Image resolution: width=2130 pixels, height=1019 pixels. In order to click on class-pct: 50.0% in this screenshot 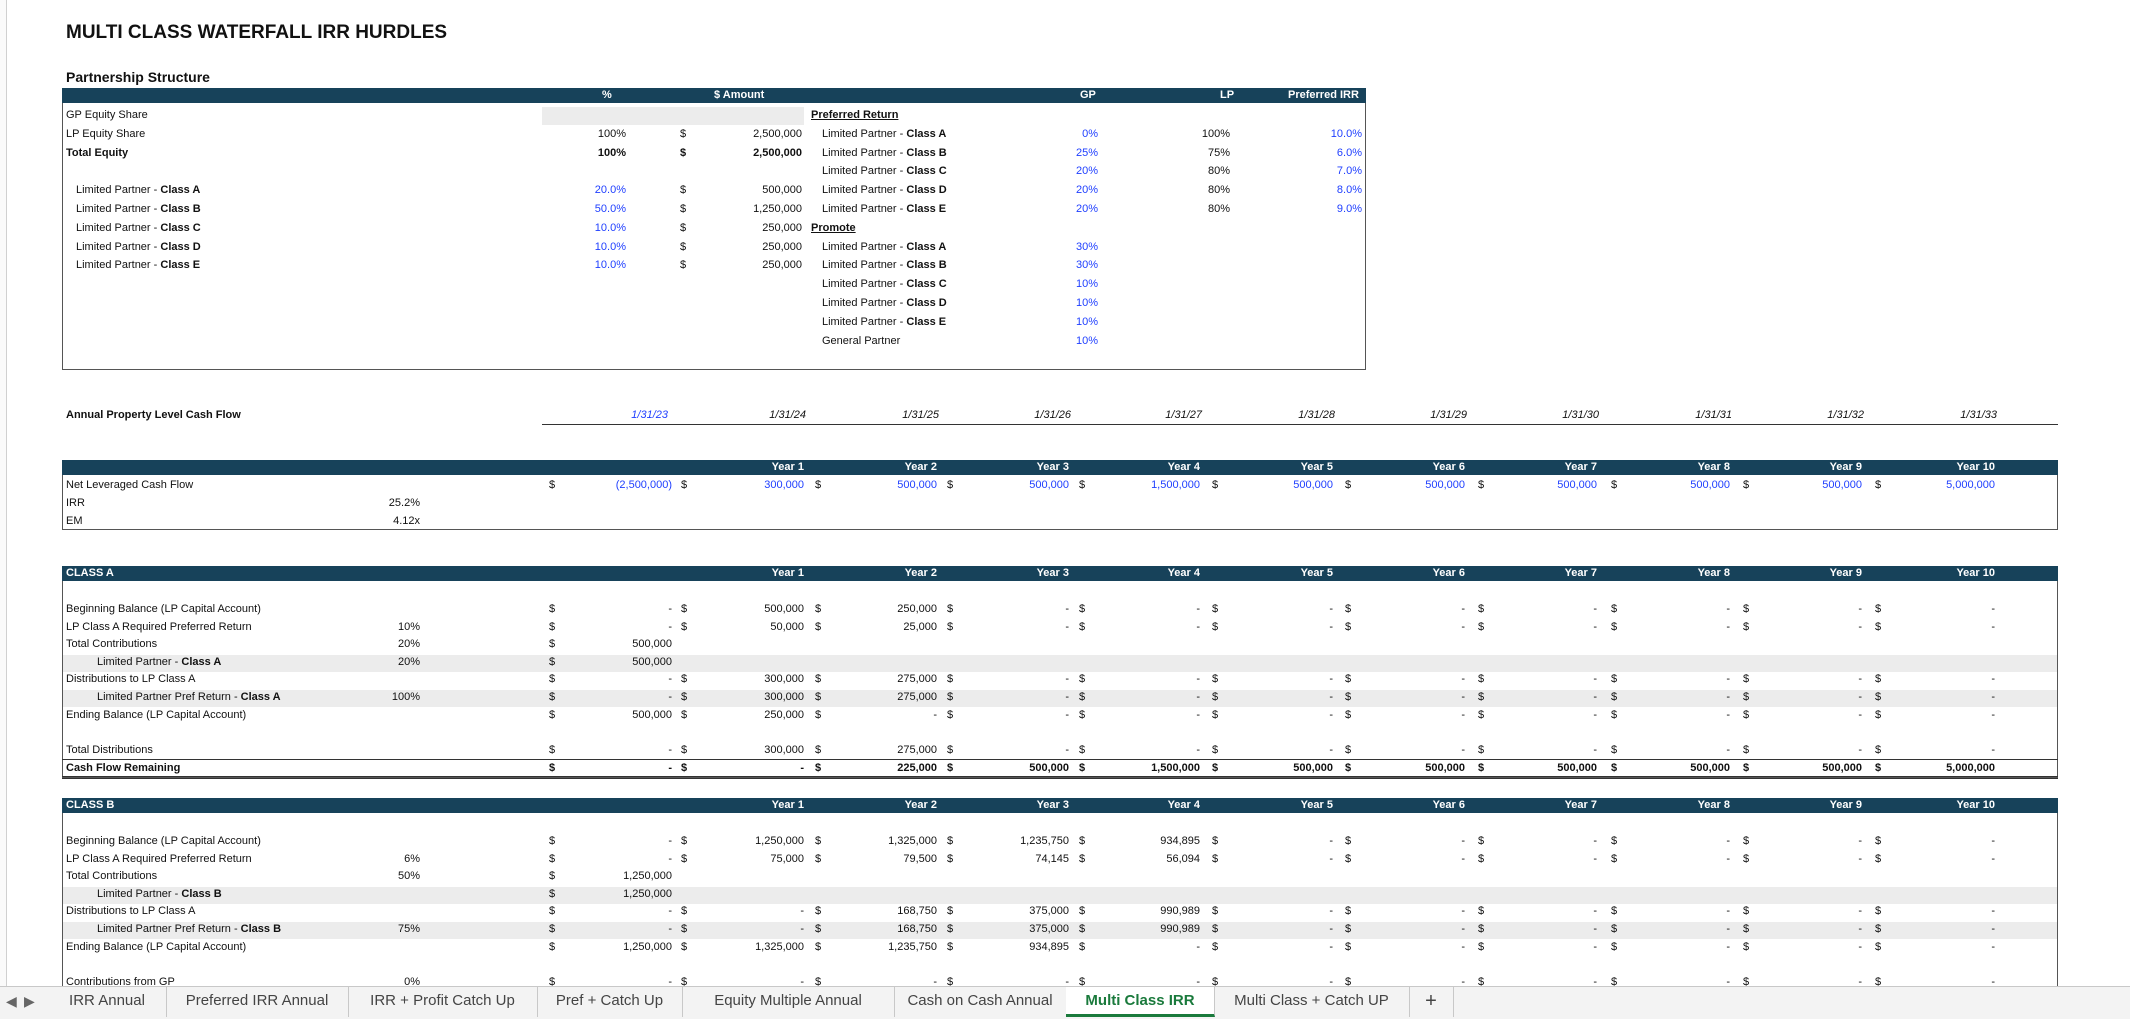, I will do `click(577, 209)`.